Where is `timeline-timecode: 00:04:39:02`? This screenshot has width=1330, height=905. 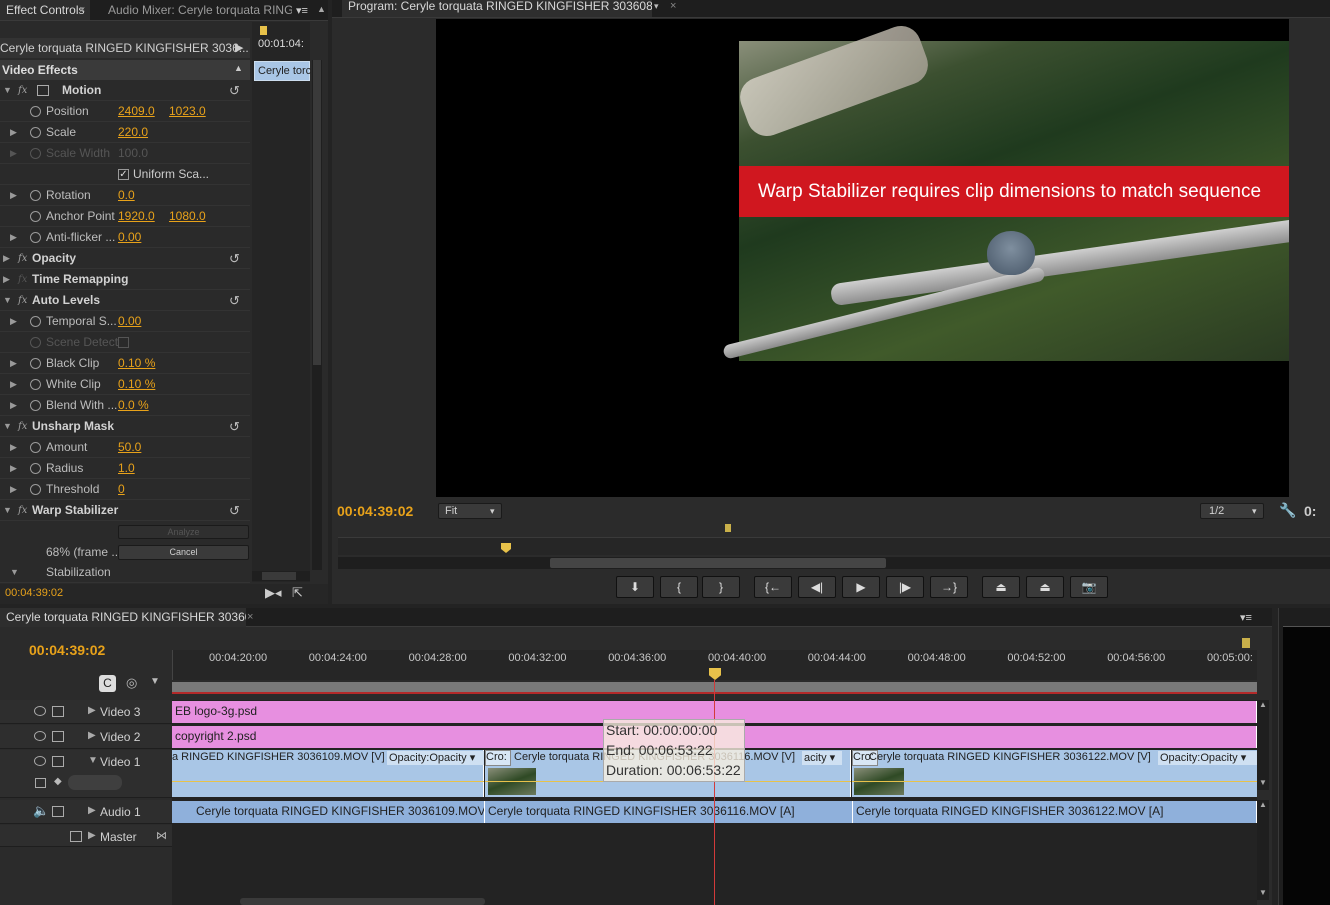 timeline-timecode: 00:04:39:02 is located at coordinates (67, 650).